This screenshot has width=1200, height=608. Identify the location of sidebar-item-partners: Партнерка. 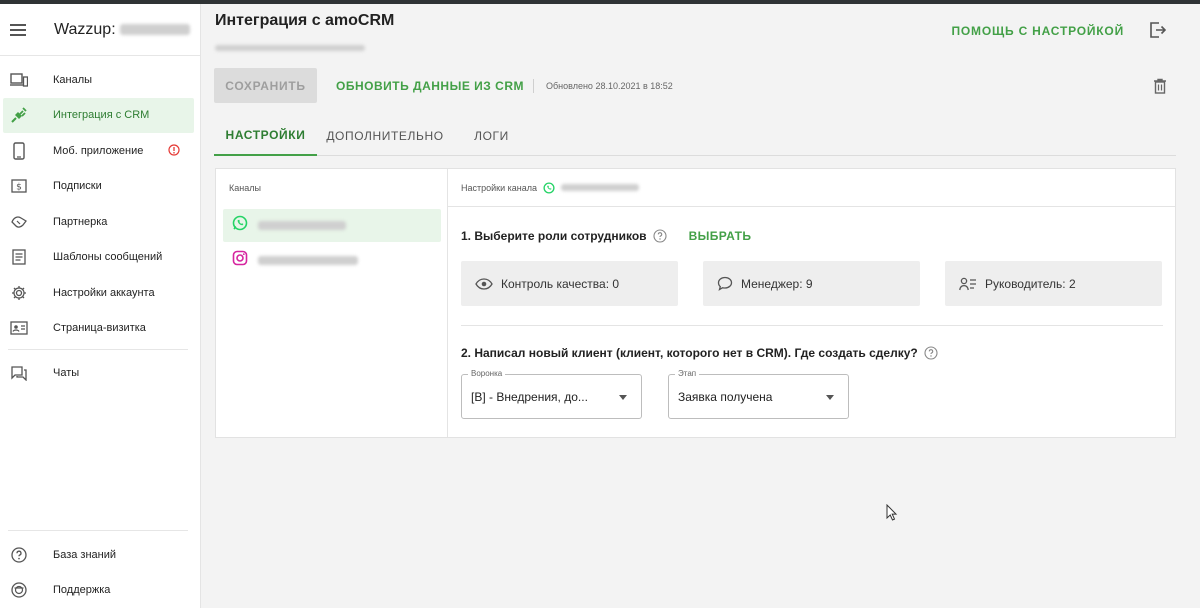
(98, 222).